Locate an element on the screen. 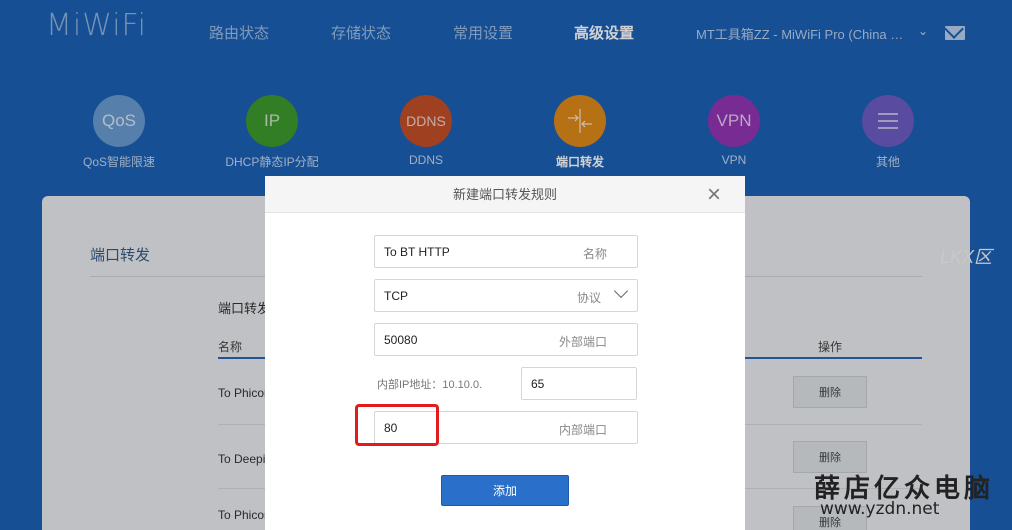 Image resolution: width=1012 pixels, height=530 pixels. dialog-header: 新建端口转发规则 × is located at coordinates (505, 194).